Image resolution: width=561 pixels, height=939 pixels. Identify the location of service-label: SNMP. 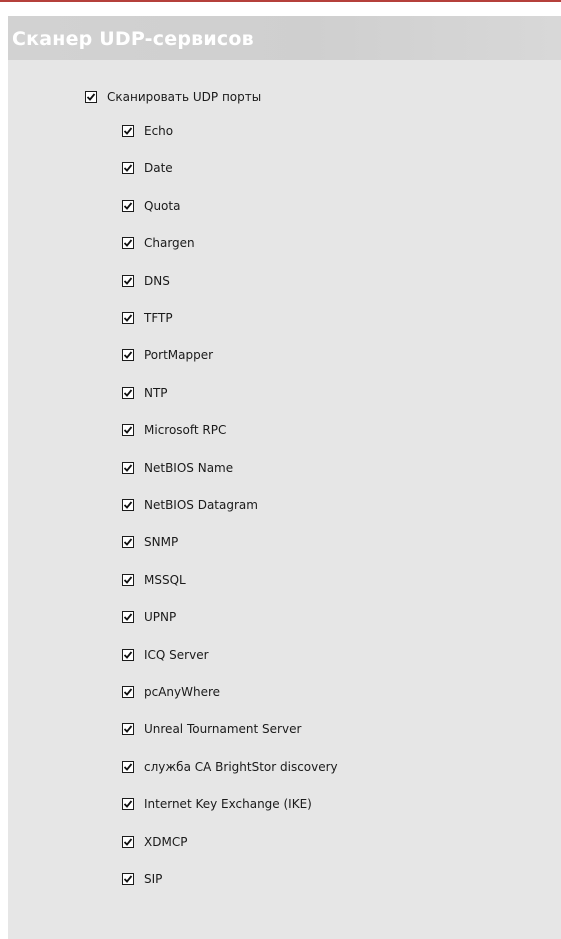
(161, 542).